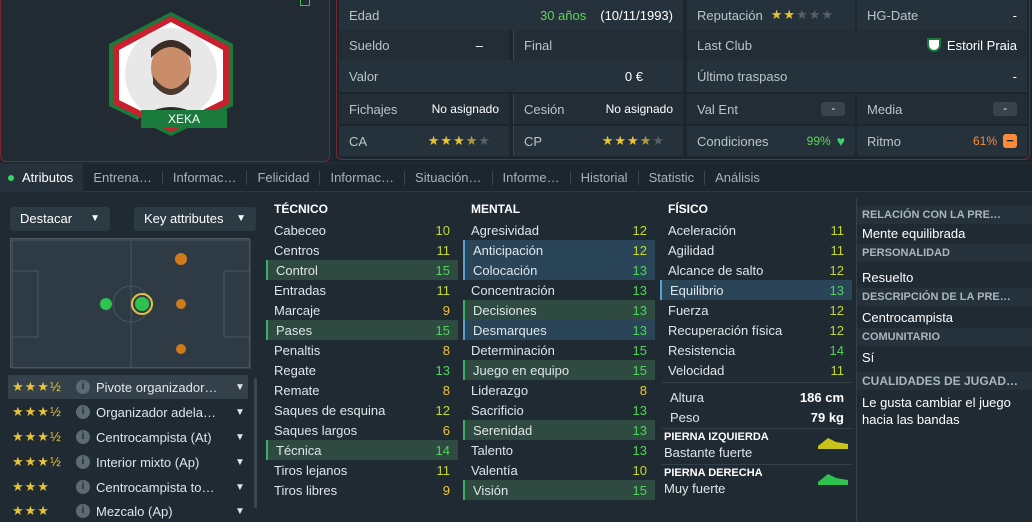 Image resolution: width=1032 pixels, height=522 pixels. I want to click on attribute-row: Juego en equipo 15, so click(559, 370).